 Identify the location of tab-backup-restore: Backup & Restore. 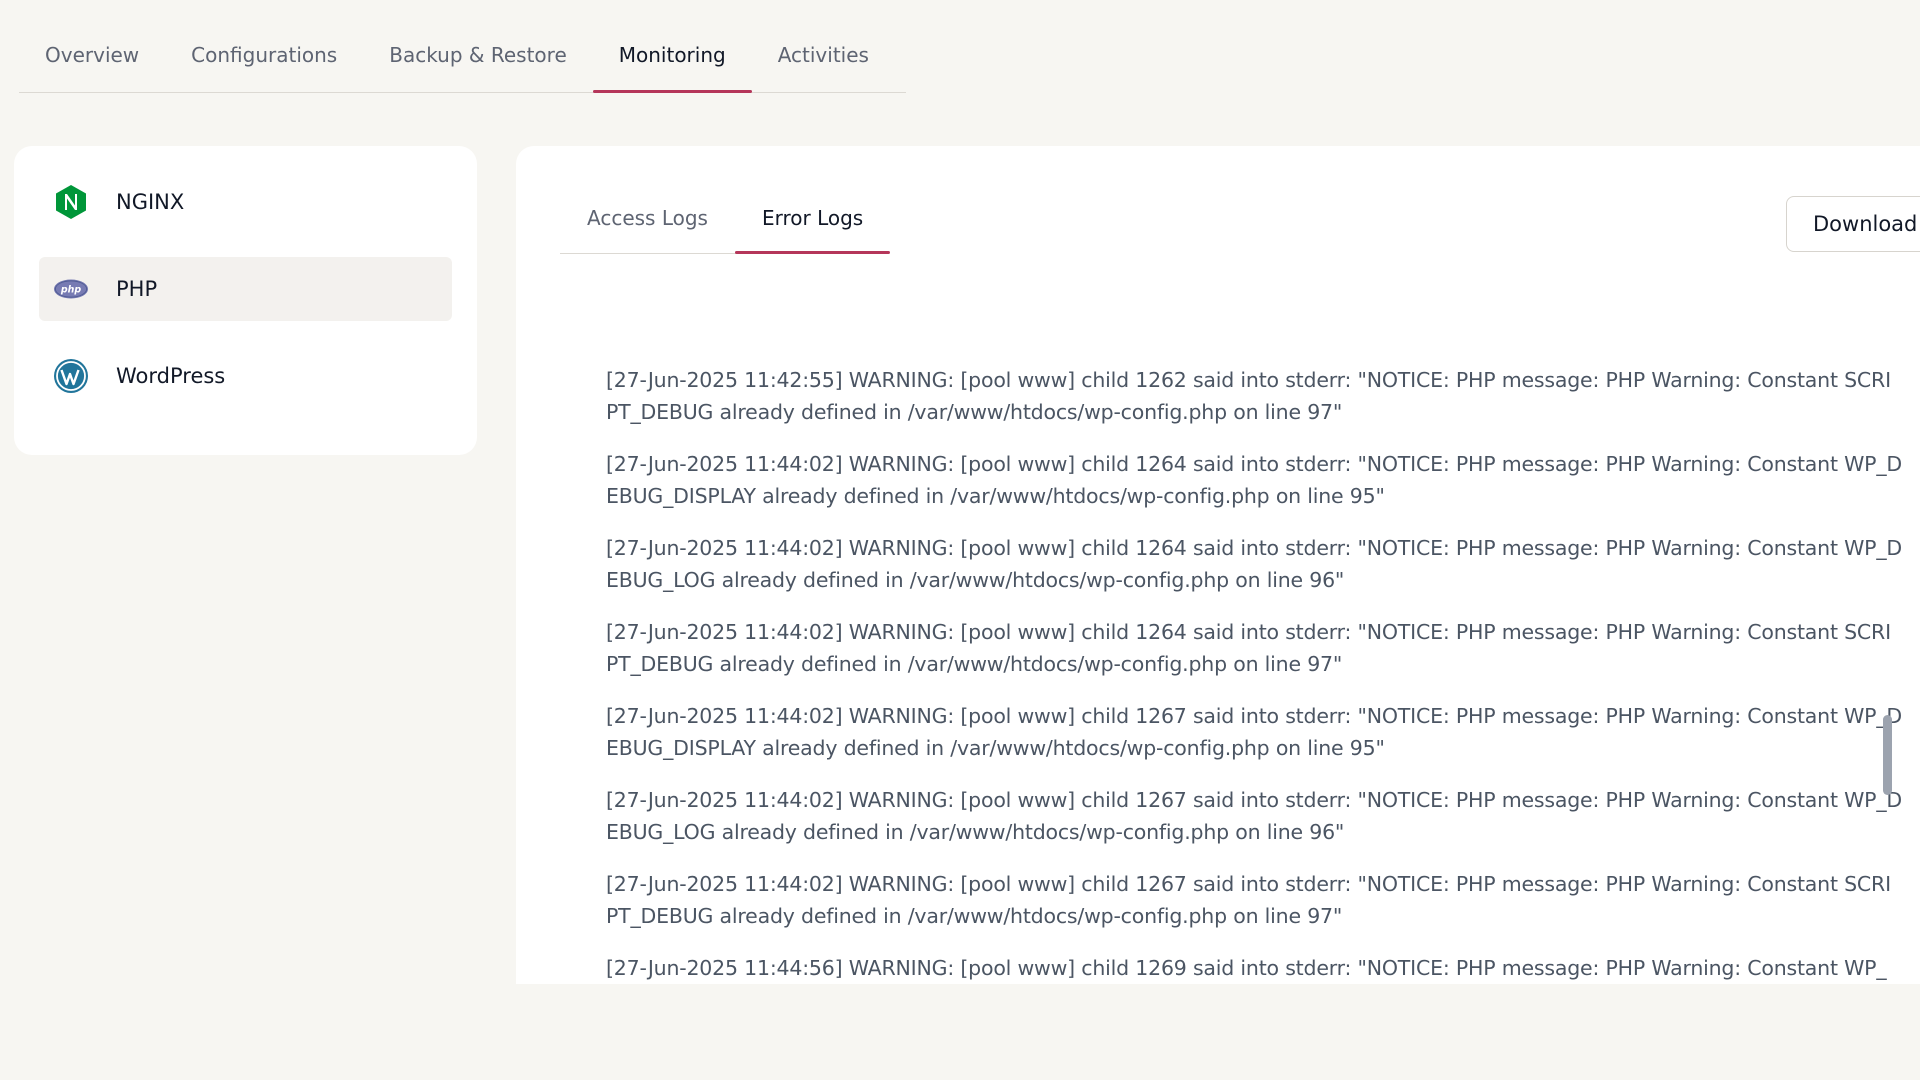
(478, 59).